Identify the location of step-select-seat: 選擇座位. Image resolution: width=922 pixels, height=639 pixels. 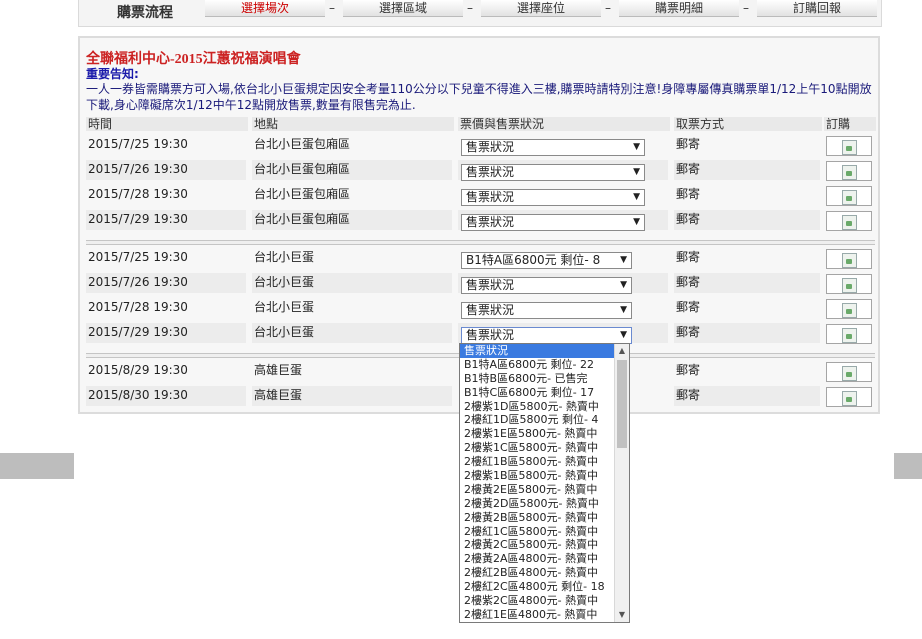
(541, 8).